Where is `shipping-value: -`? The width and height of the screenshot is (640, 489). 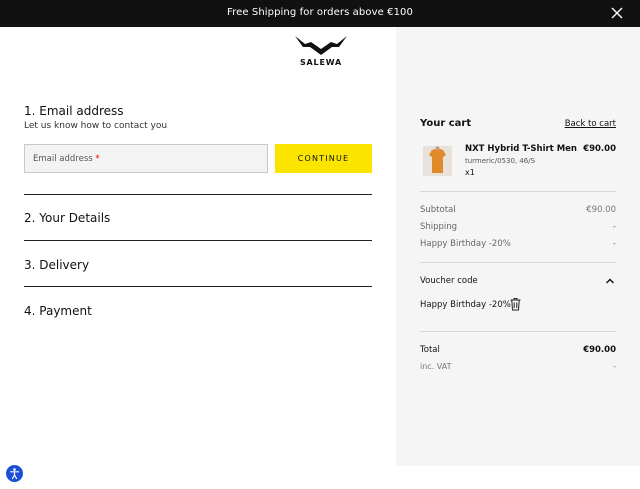
shipping-value: - is located at coordinates (614, 227).